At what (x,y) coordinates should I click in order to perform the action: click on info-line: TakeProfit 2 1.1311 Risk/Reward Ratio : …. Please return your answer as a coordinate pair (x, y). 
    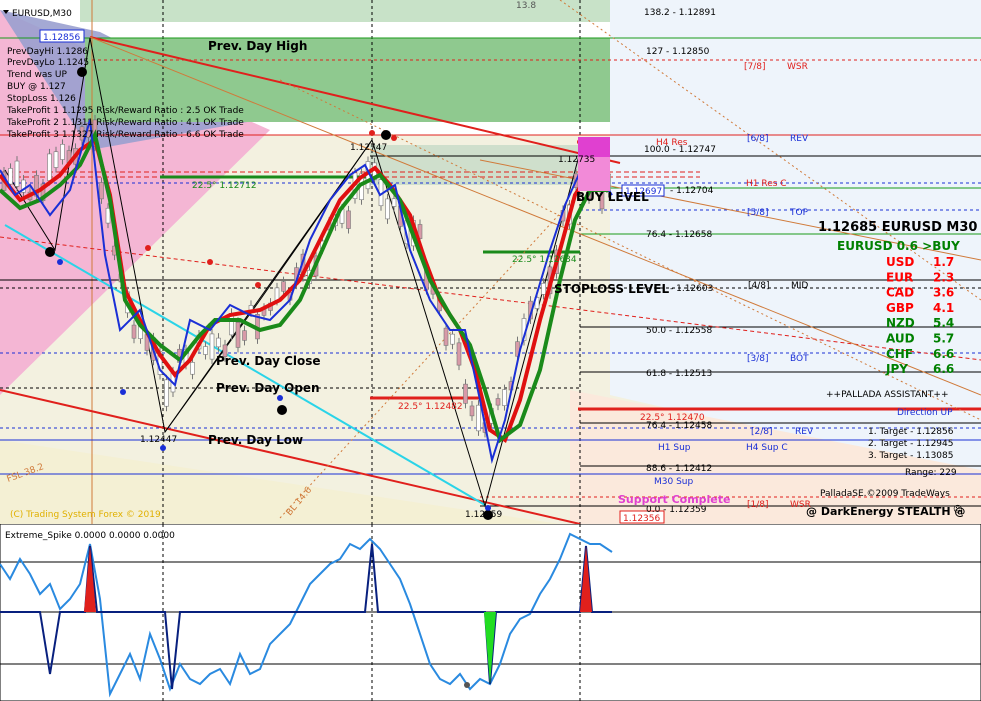
    Looking at the image, I should click on (125, 123).